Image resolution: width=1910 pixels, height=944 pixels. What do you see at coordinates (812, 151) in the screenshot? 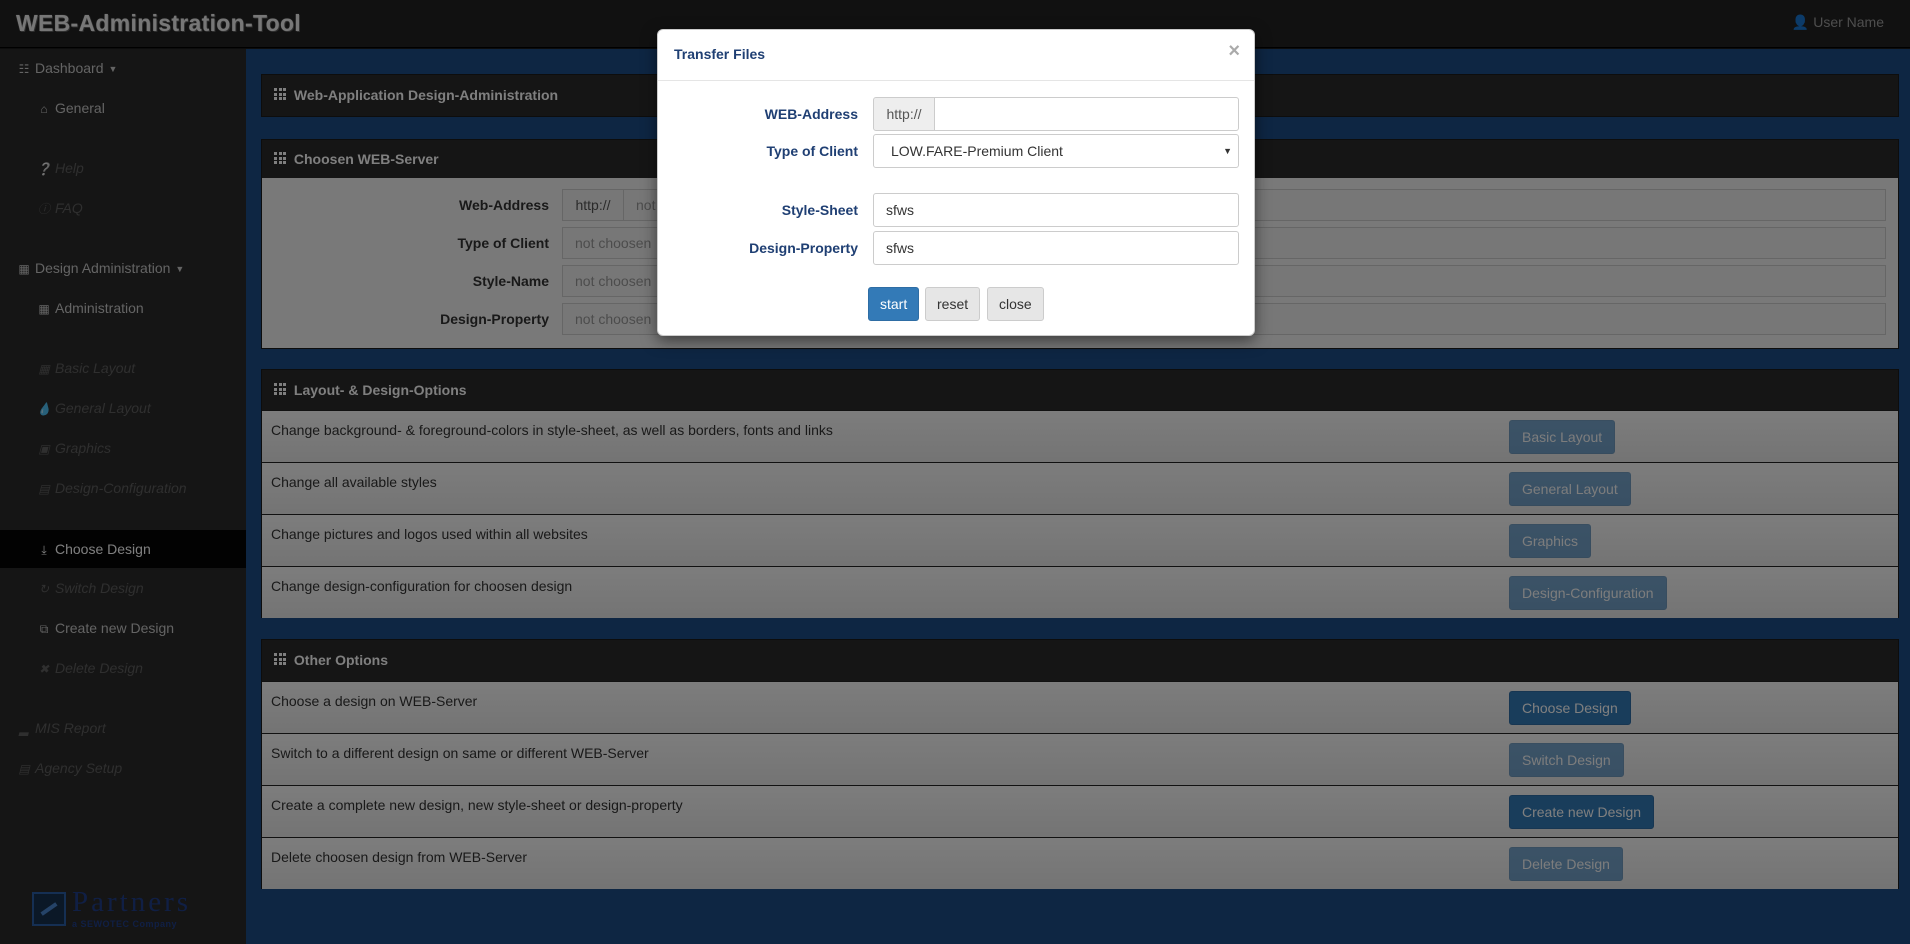
I see `type-of-client-label: Type of Client` at bounding box center [812, 151].